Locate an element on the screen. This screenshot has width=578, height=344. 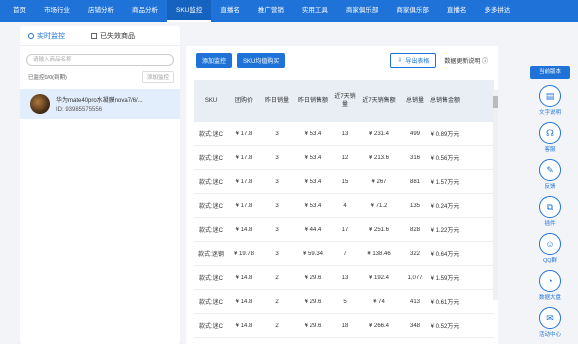
nav-item-club-1: 商家俱乐部 is located at coordinates (362, 11).